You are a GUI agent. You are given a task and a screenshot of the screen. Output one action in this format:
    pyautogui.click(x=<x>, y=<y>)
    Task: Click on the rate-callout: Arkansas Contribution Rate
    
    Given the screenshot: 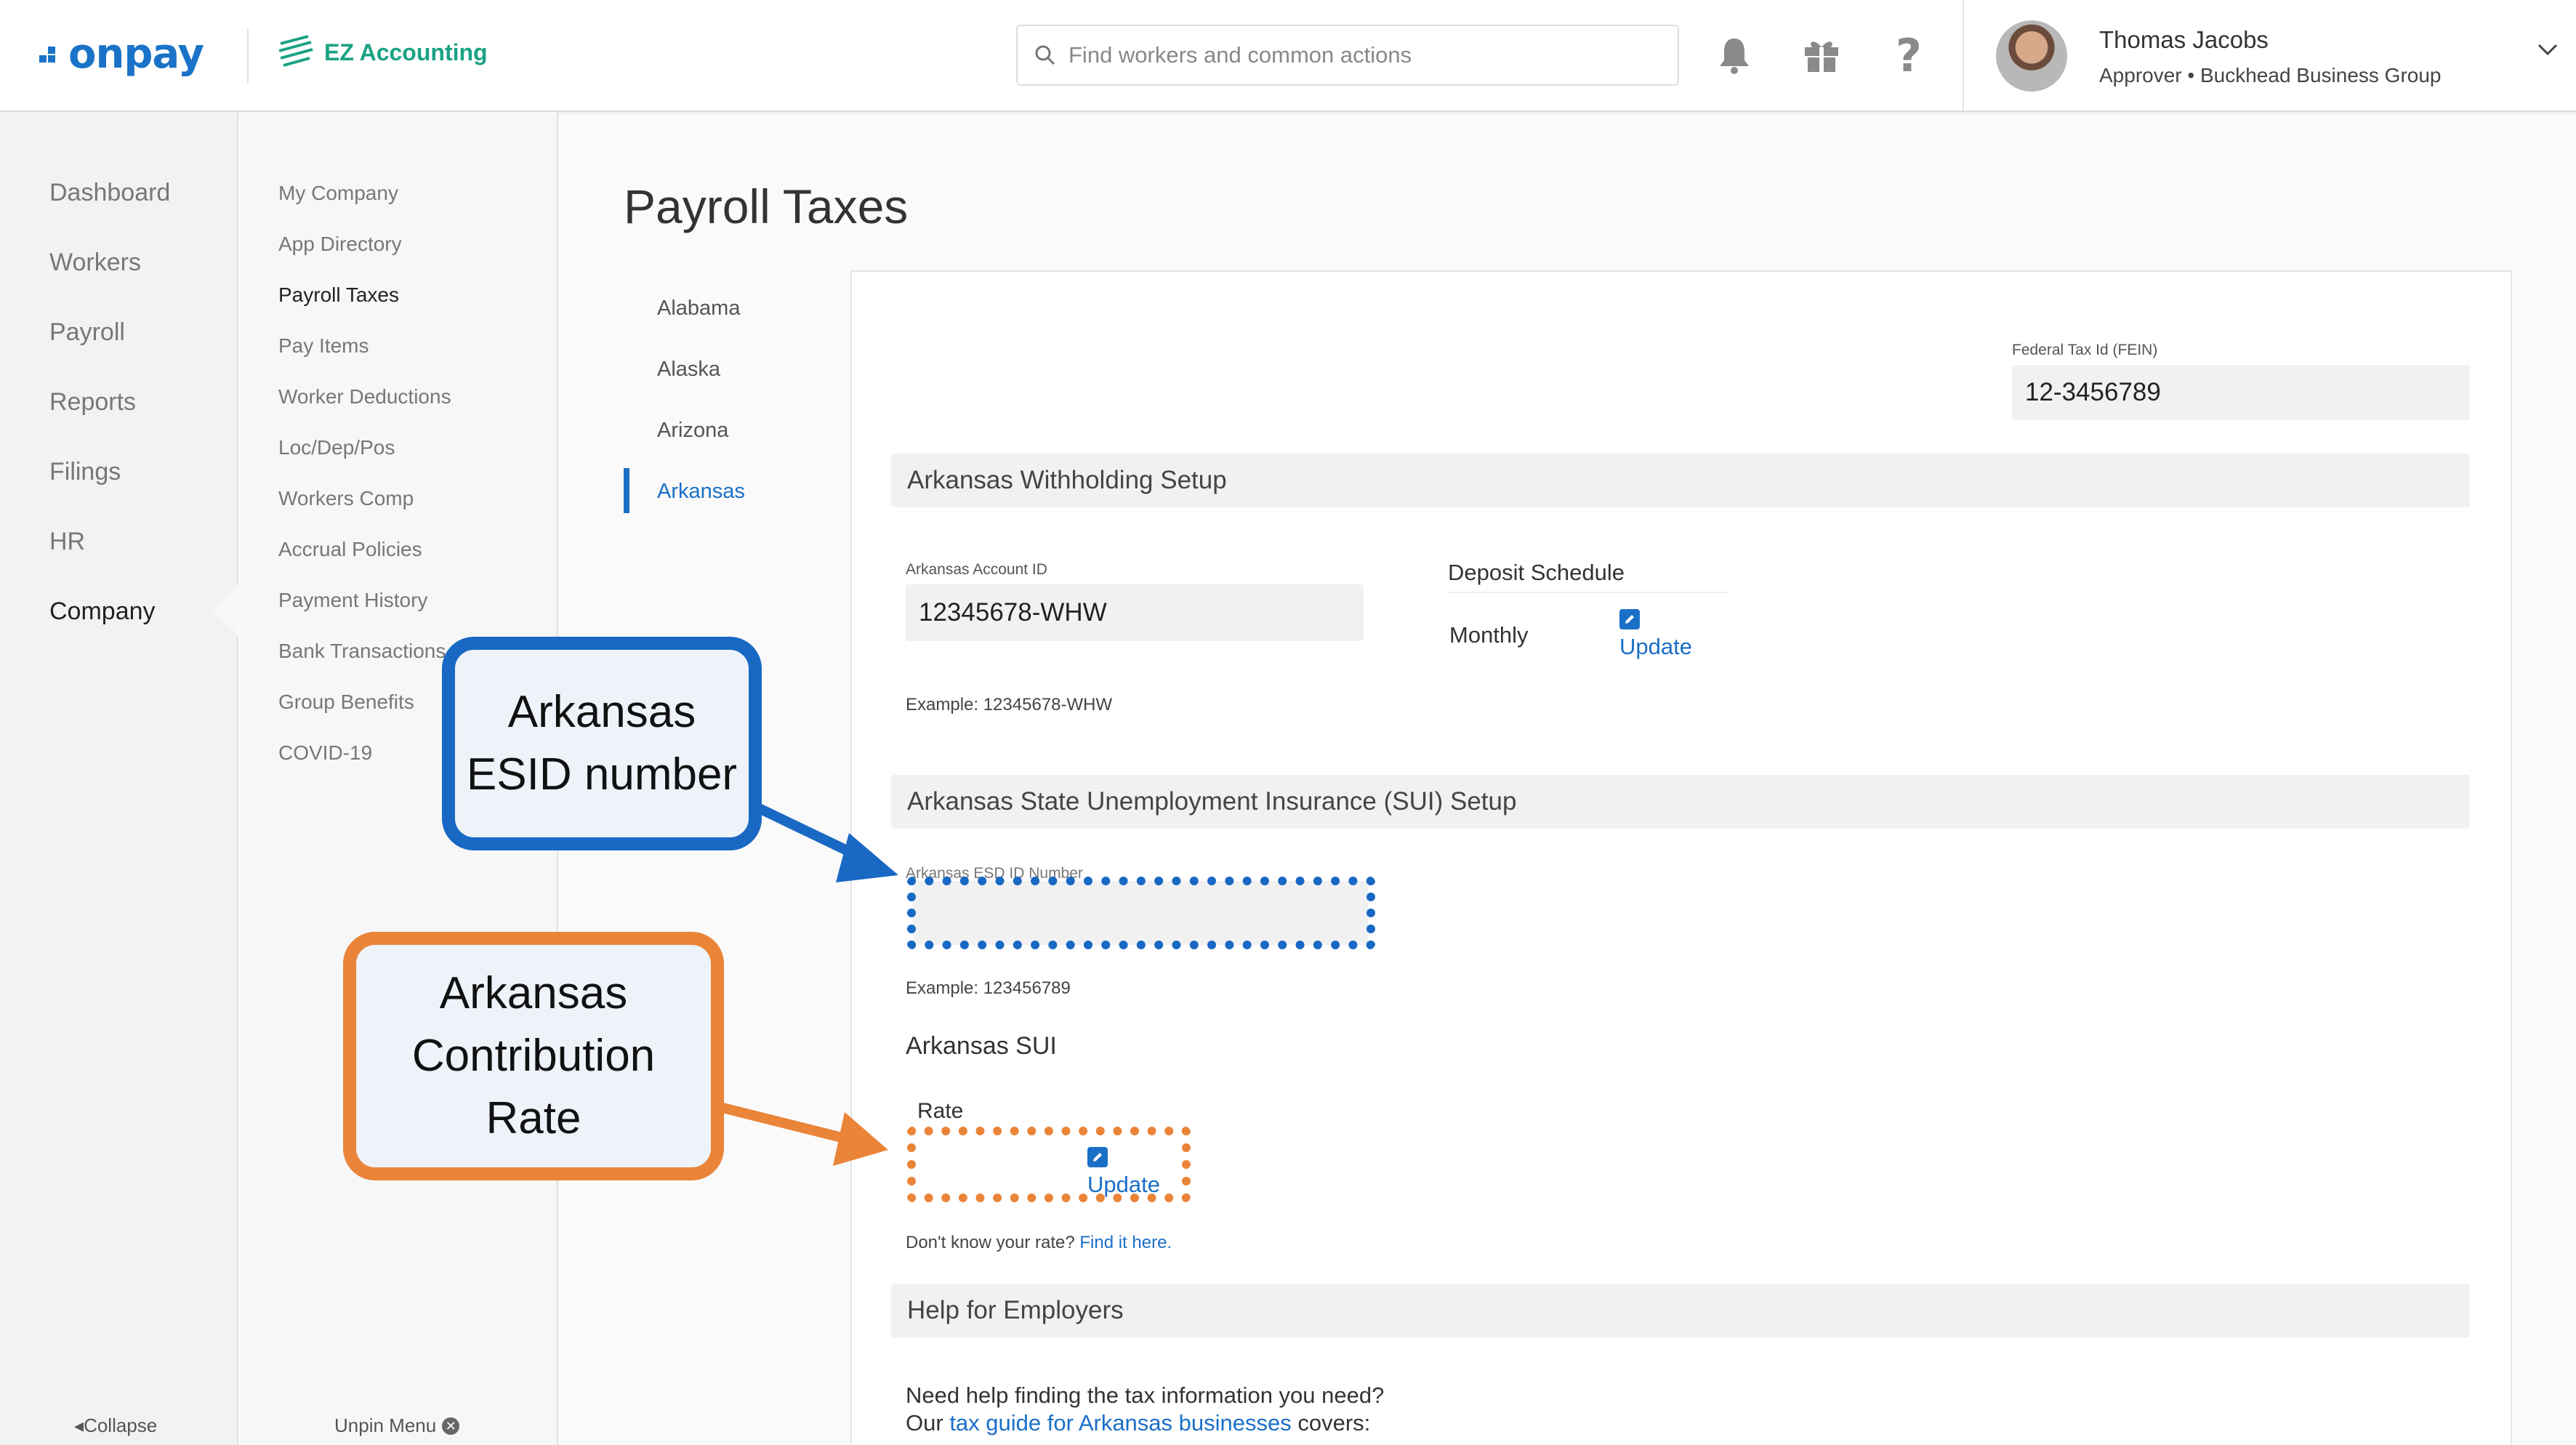 What is the action you would take?
    pyautogui.click(x=533, y=1056)
    